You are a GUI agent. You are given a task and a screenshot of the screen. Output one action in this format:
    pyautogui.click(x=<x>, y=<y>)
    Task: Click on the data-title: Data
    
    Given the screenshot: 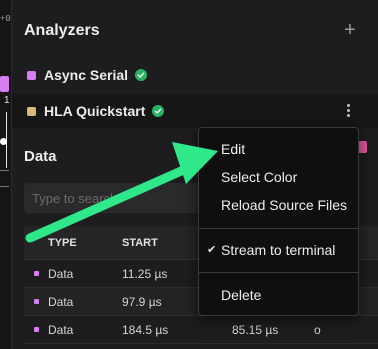 What is the action you would take?
    pyautogui.click(x=40, y=156)
    